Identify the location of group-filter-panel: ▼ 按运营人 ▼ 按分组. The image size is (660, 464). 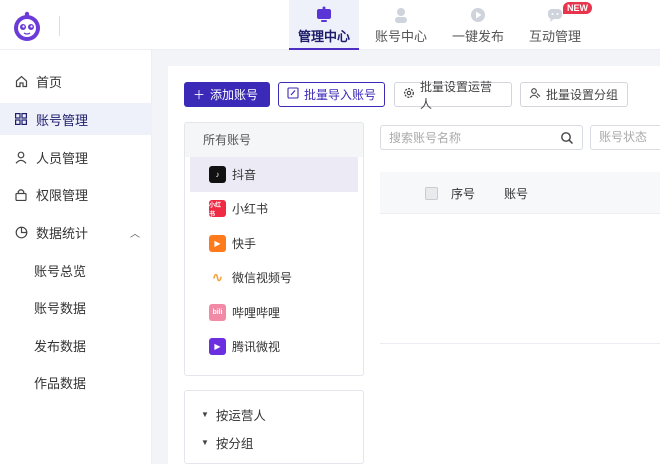
(274, 427).